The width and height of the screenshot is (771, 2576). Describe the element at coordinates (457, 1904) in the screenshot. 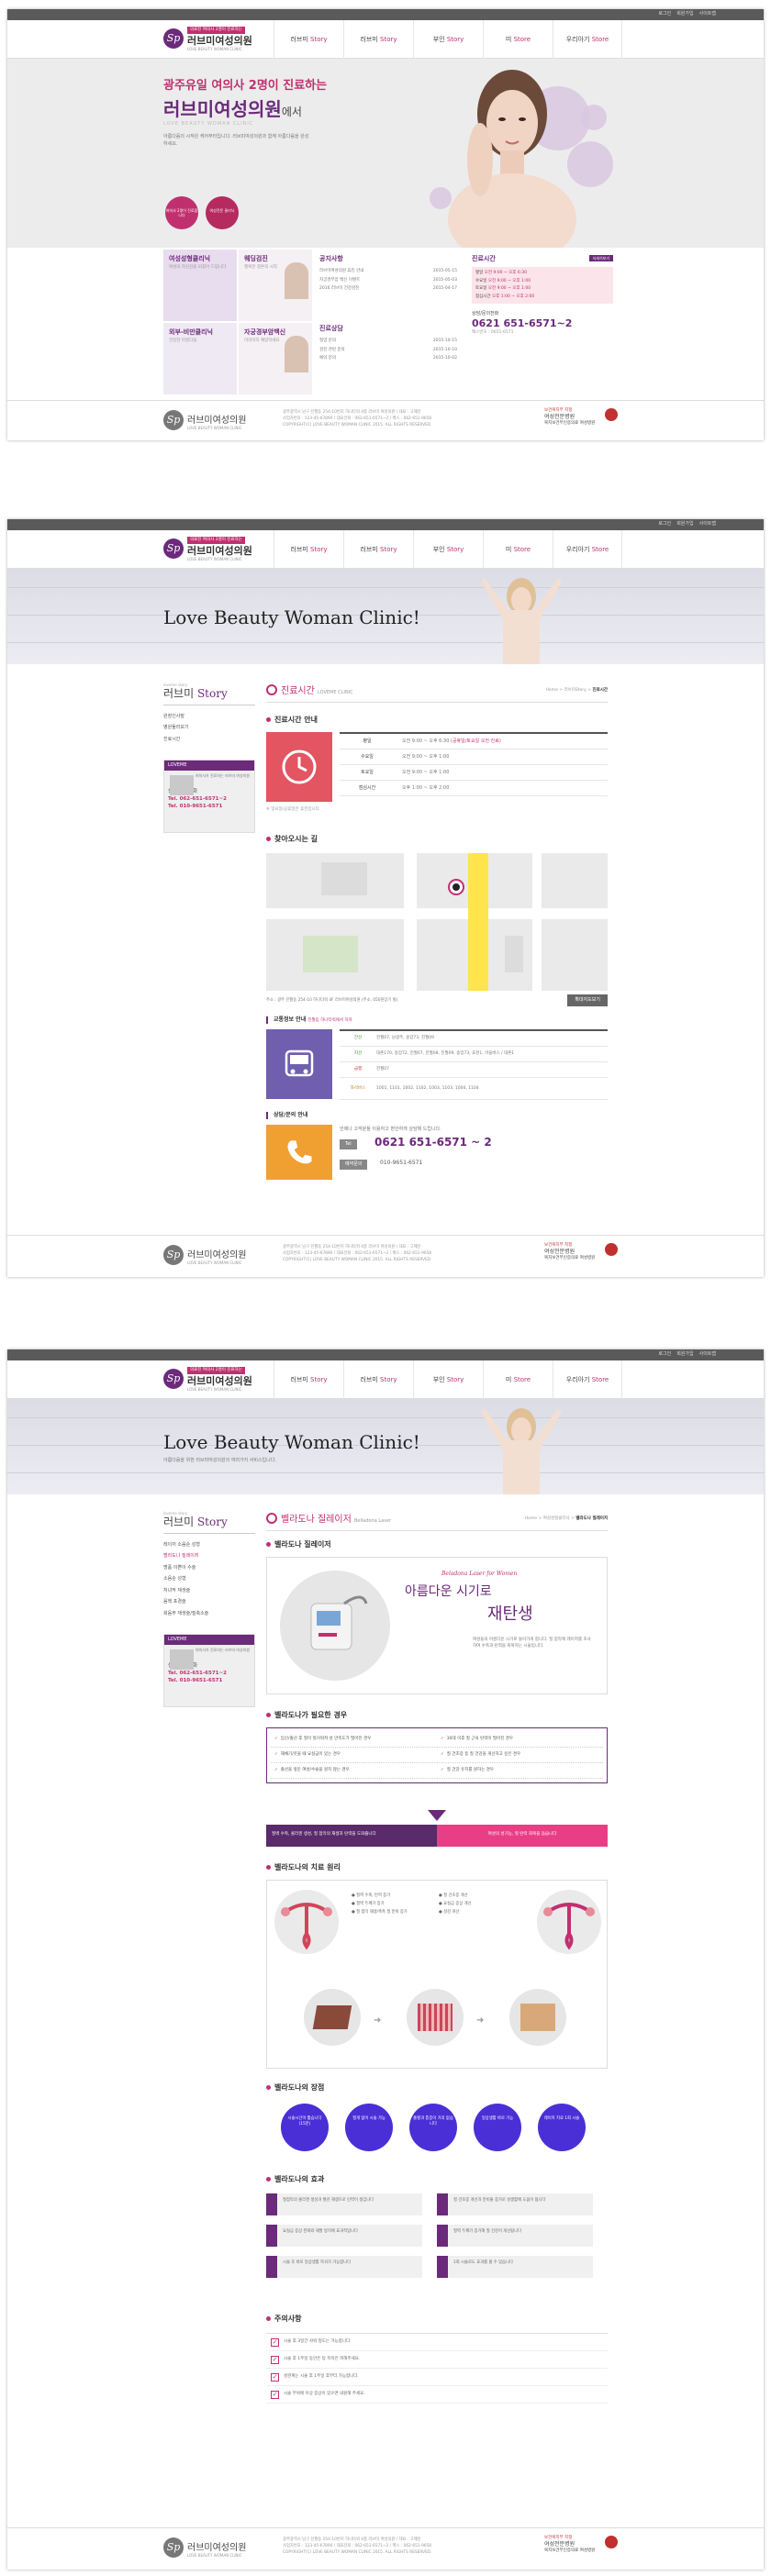

I see `principle-text: 요실금 증상 개선` at that location.